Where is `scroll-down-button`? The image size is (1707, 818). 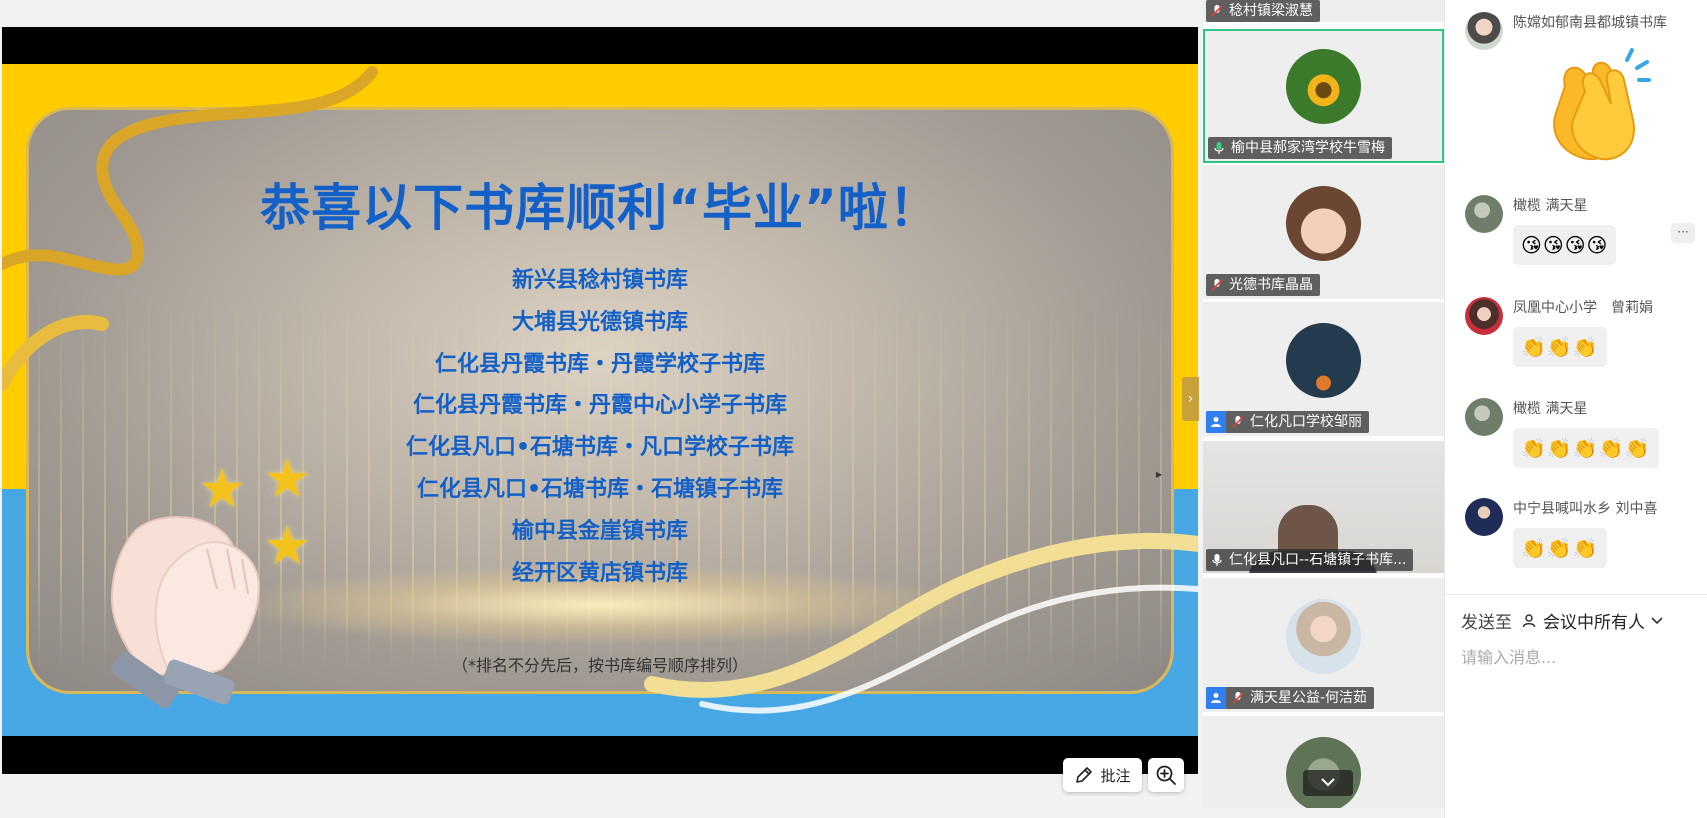 scroll-down-button is located at coordinates (1328, 783).